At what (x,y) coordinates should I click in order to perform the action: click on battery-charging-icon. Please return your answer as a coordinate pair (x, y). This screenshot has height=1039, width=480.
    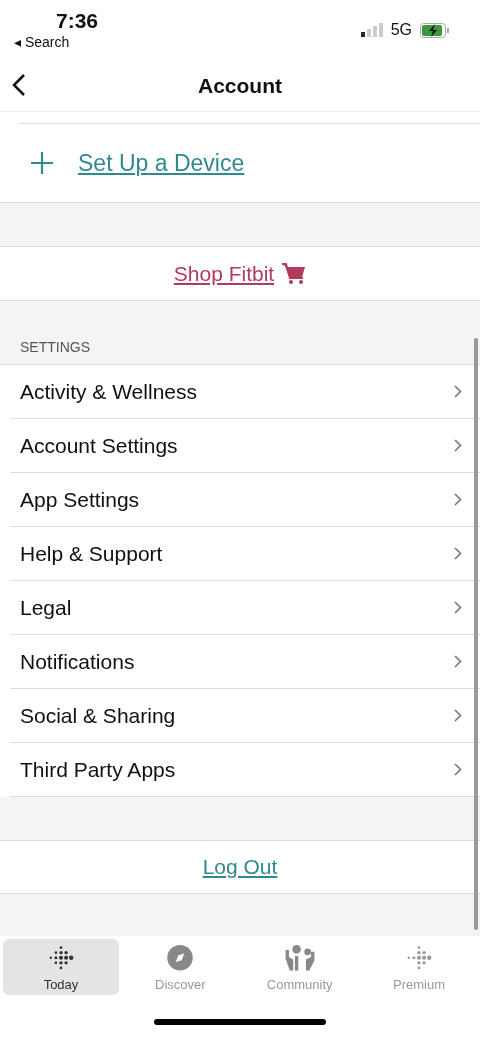
    Looking at the image, I should click on (435, 30).